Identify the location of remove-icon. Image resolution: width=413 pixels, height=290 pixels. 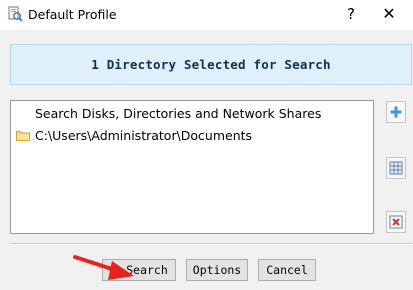
(396, 222).